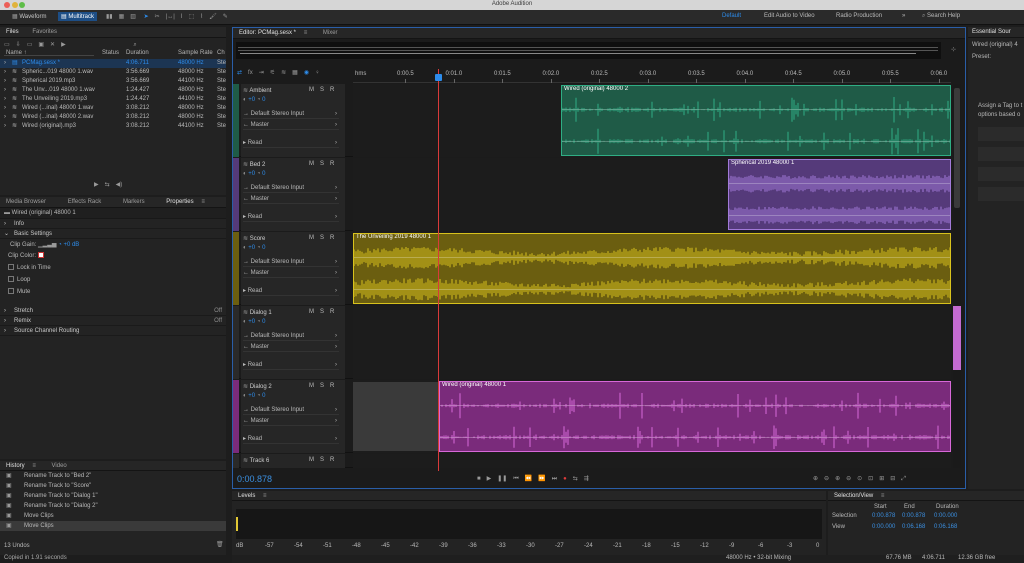 Image resolution: width=1024 pixels, height=563 pixels. Describe the element at coordinates (941, 16) in the screenshot. I see `search-help: ⌕ Search Help` at that location.